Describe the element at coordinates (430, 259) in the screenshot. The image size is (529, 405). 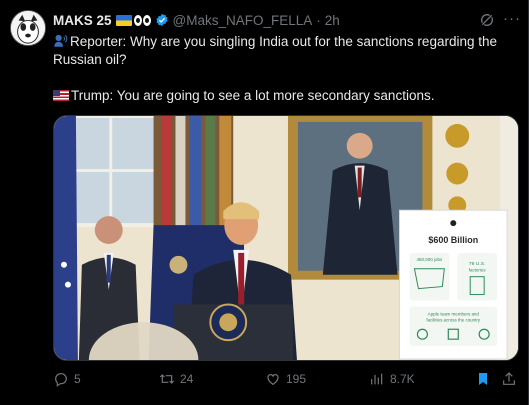
I see `sign-jobs: 450,000 jobs` at that location.